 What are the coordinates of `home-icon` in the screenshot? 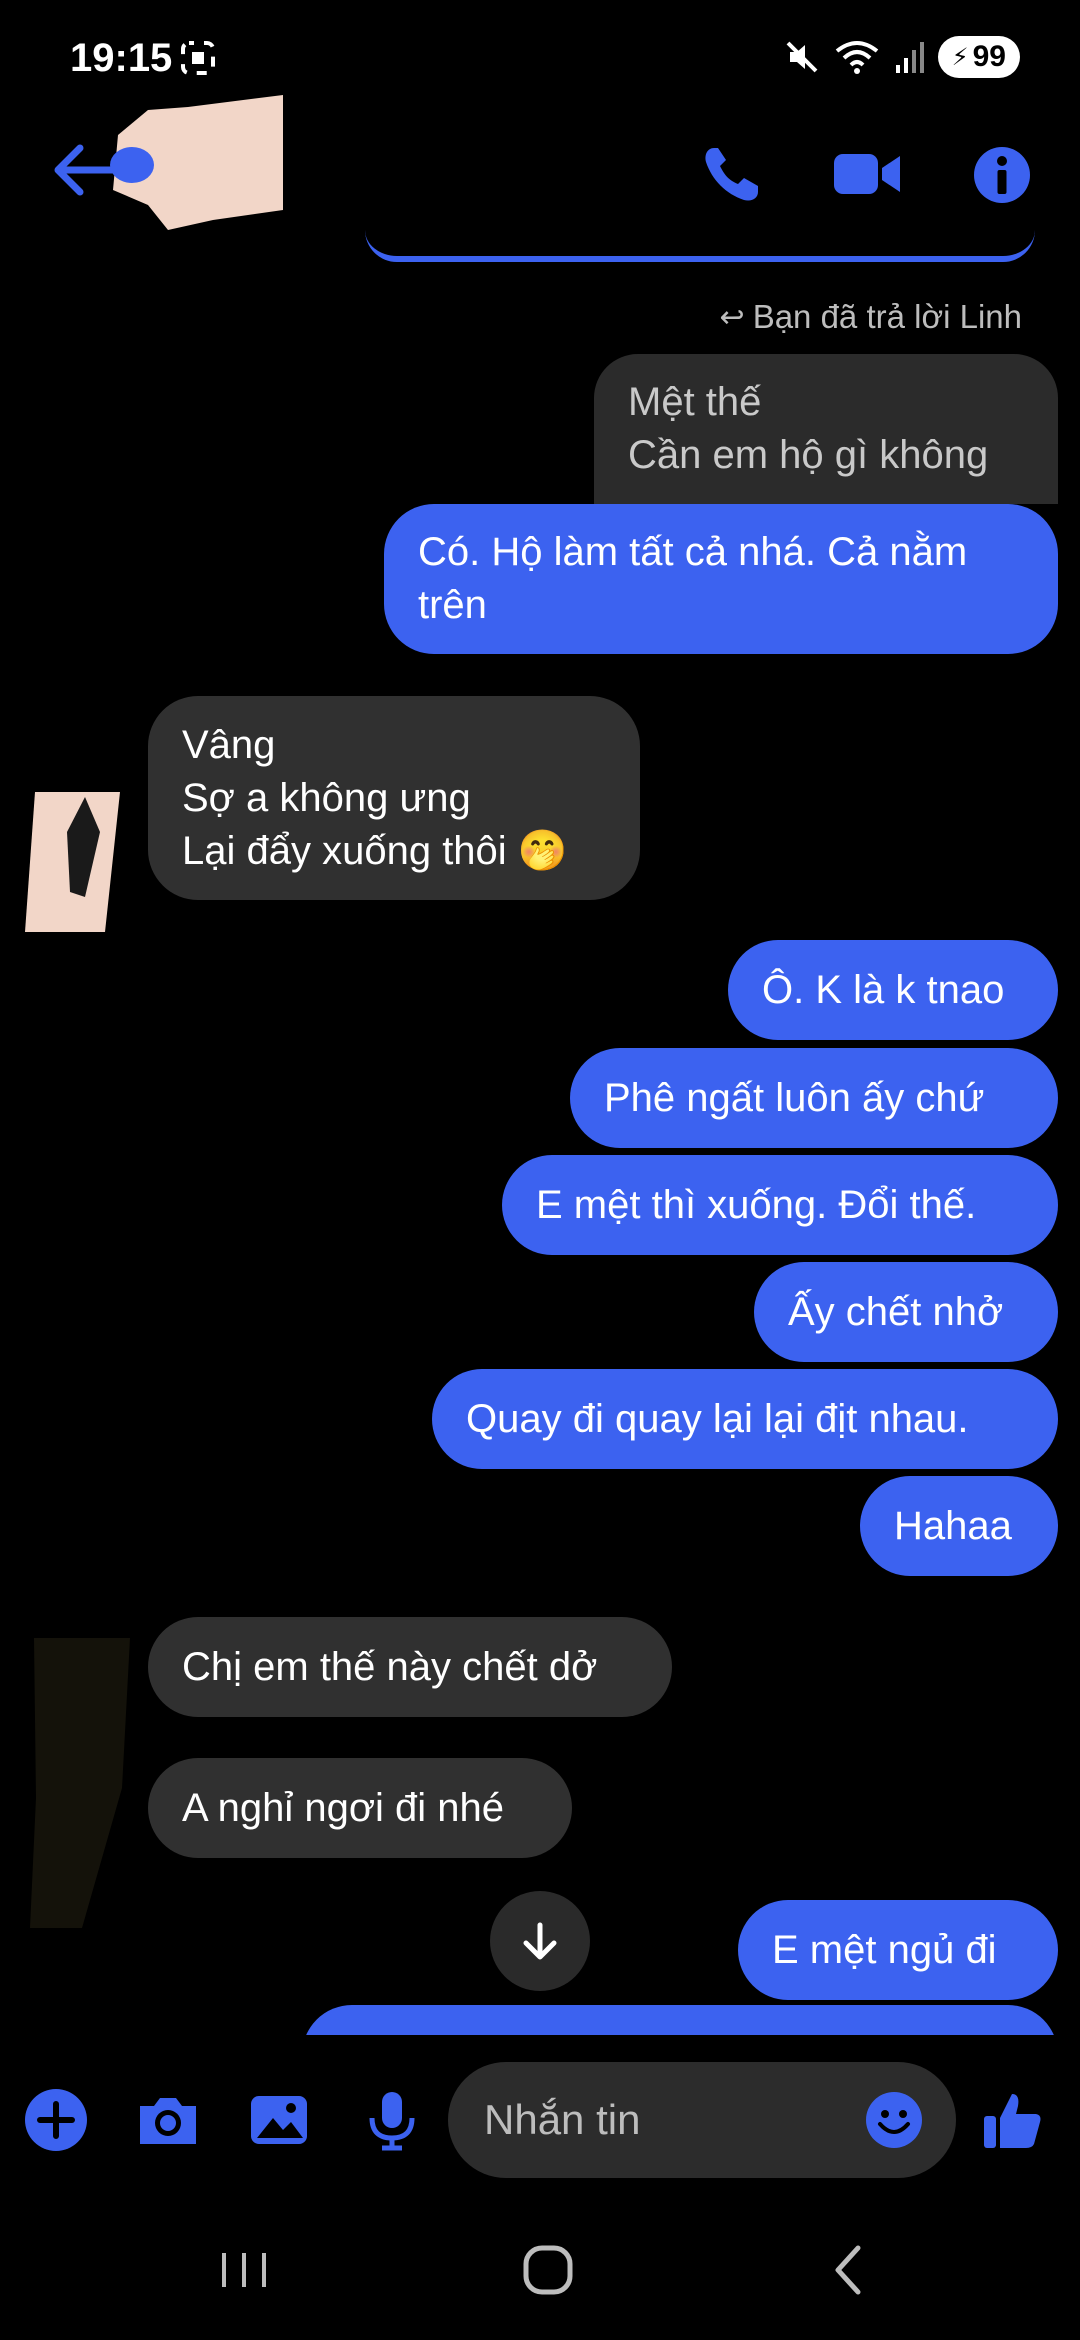 It's located at (548, 2270).